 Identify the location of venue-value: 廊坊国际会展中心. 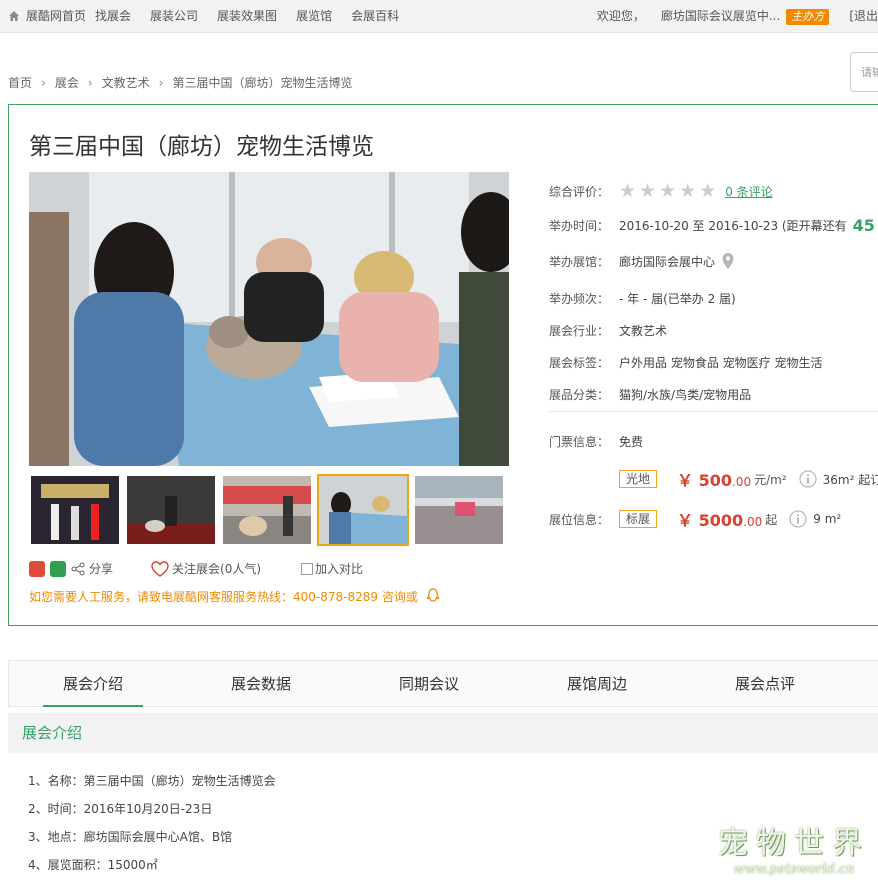
(667, 261).